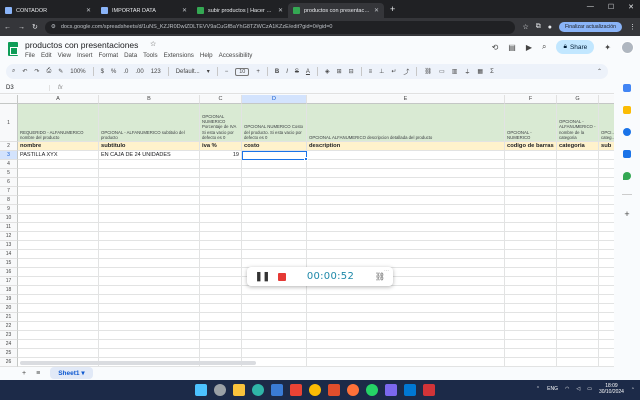 This screenshot has width=640, height=400. Describe the element at coordinates (334, 390) in the screenshot. I see `app-icon` at that location.